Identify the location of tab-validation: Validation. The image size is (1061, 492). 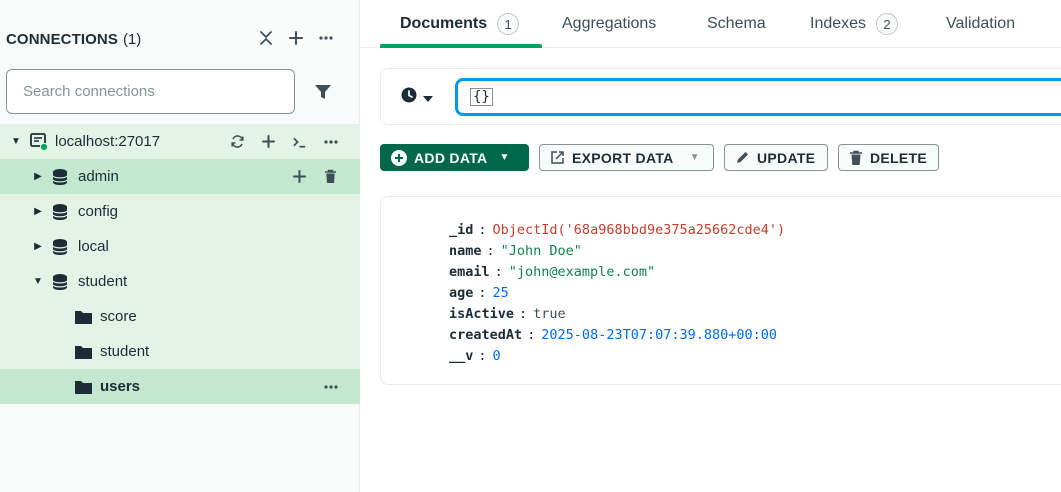
(980, 24).